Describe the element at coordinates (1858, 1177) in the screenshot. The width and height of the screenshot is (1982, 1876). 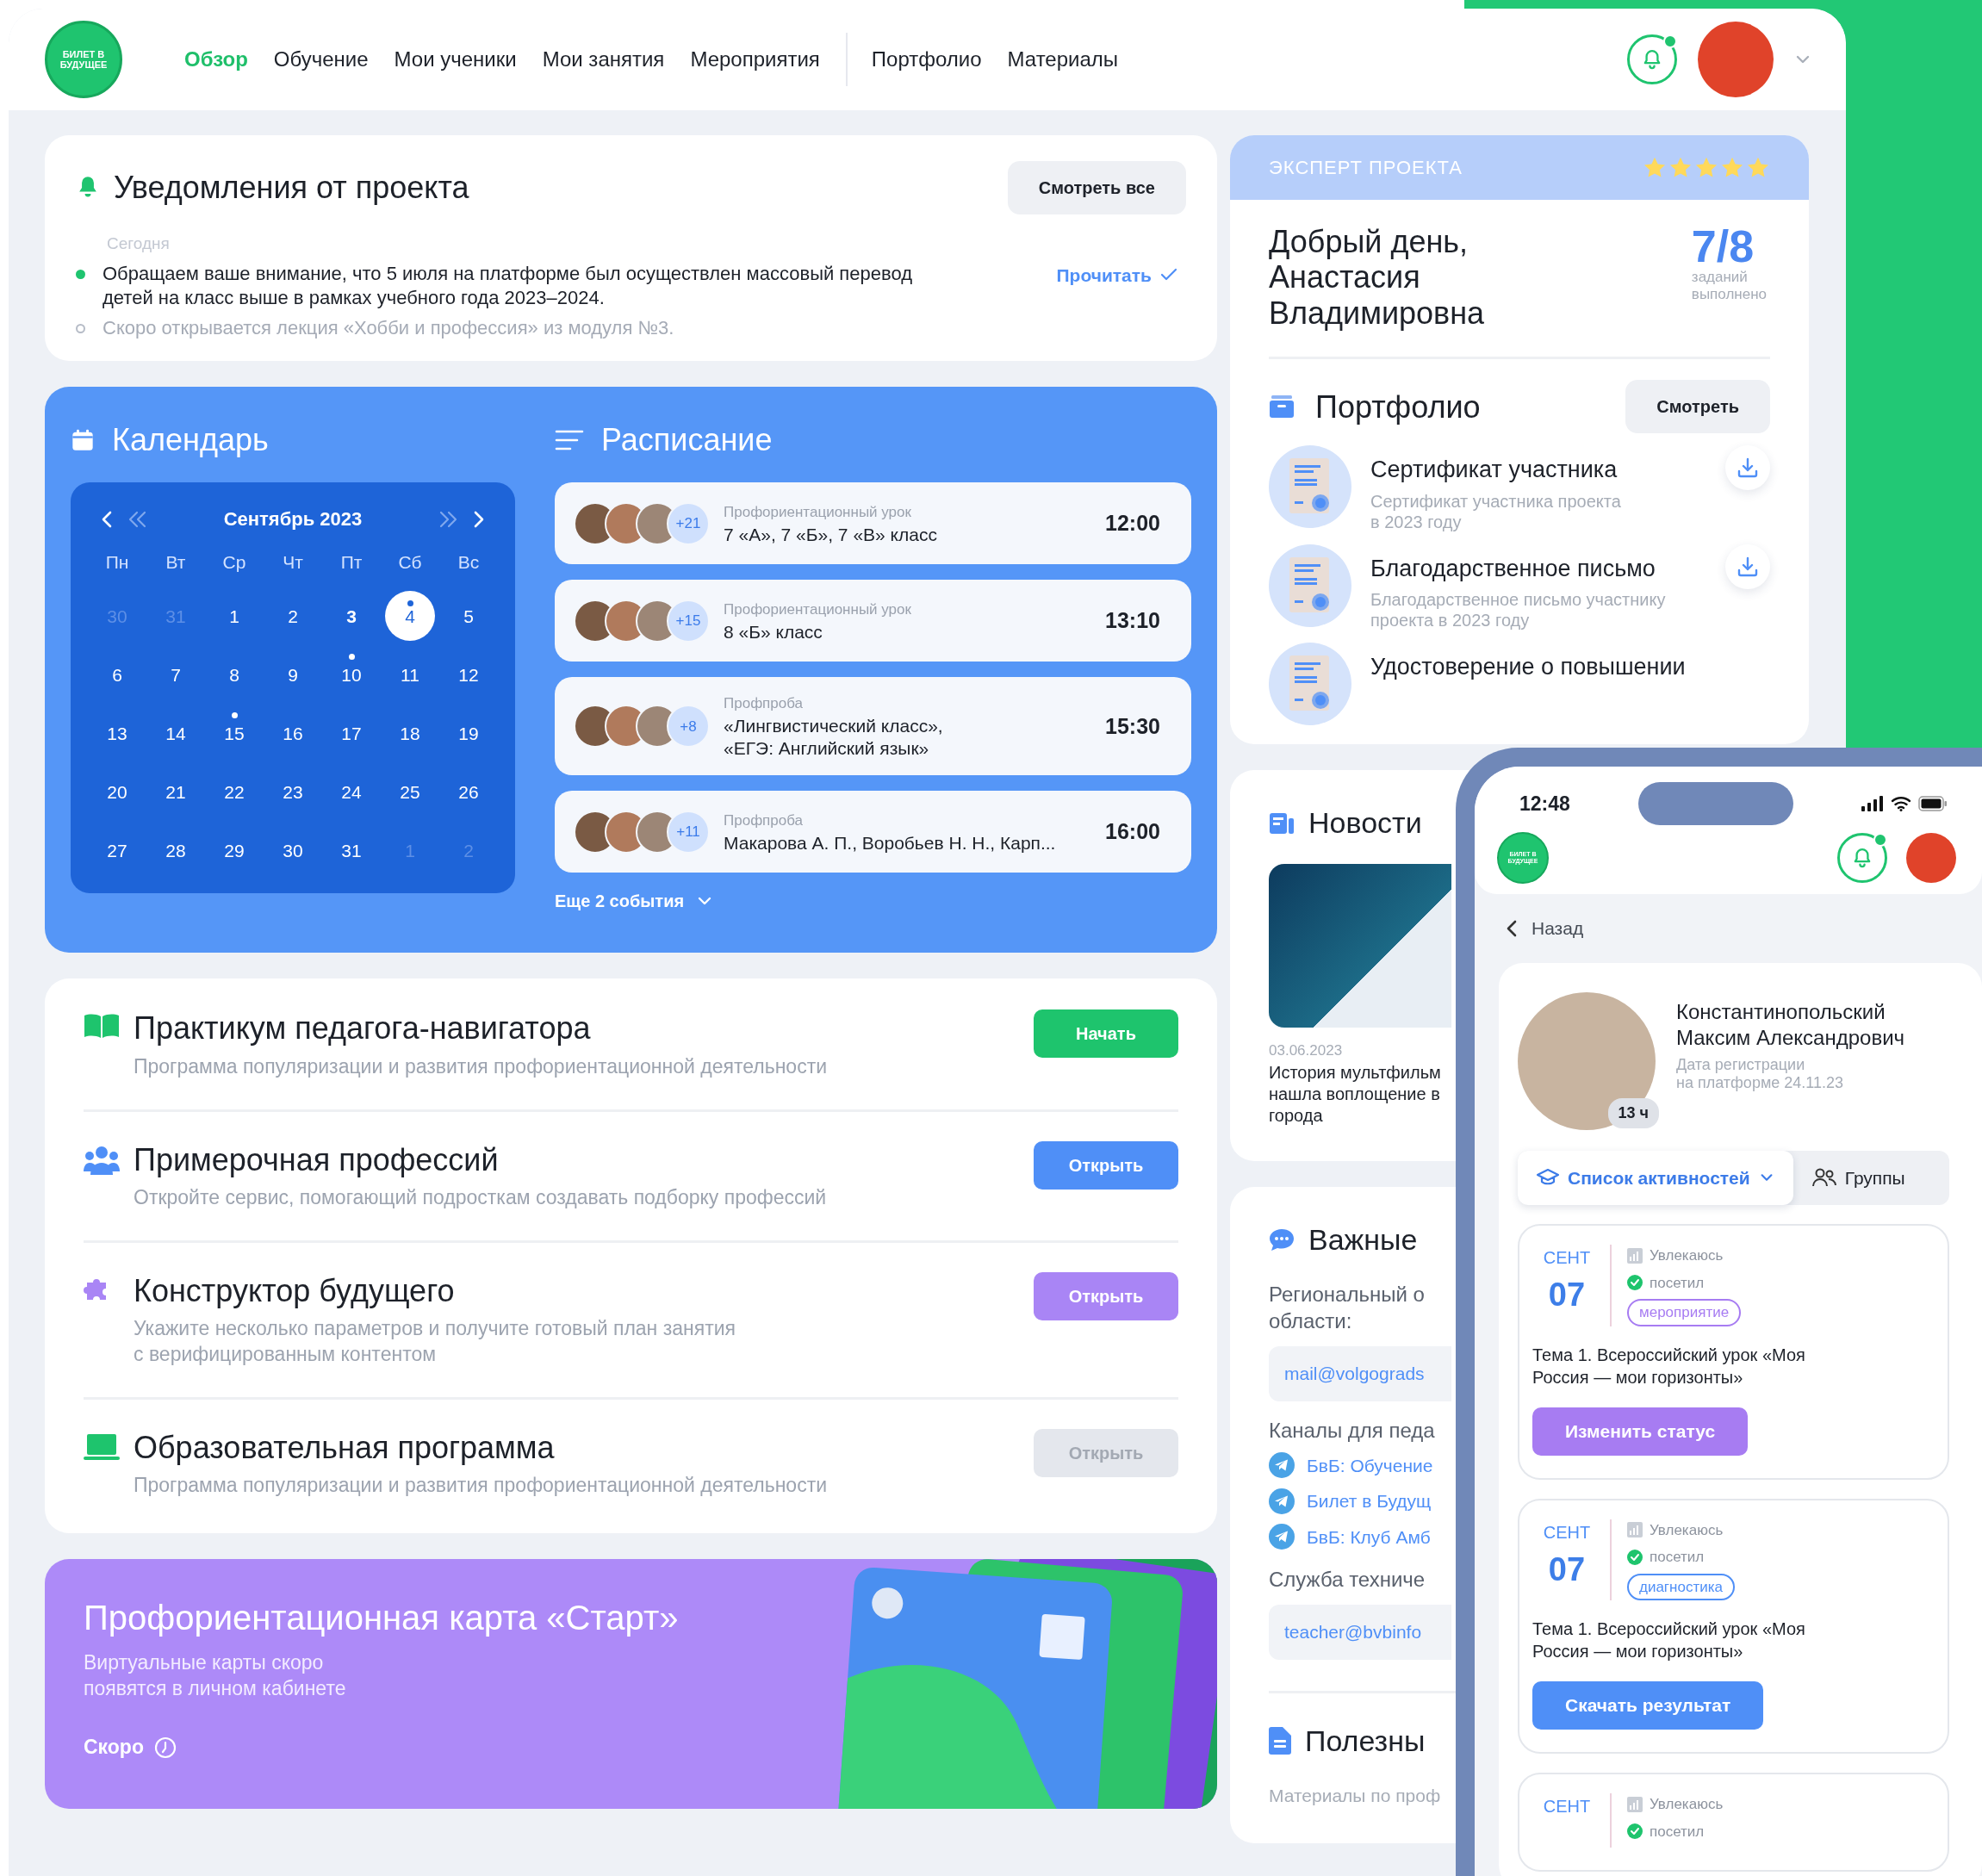
I see `tab: Группы` at that location.